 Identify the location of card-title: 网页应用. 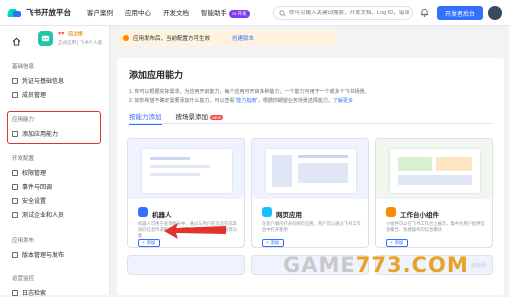
(289, 215).